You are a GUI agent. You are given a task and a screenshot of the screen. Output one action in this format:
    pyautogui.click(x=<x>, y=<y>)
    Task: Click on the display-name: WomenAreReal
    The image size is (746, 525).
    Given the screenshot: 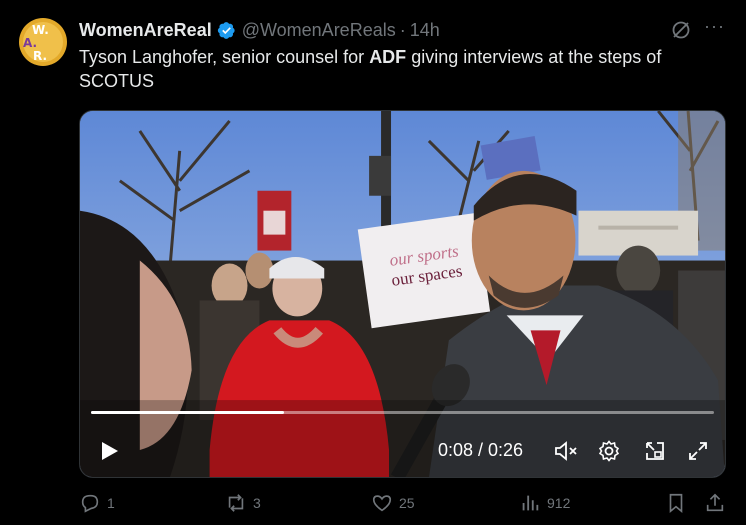 What is the action you would take?
    pyautogui.click(x=145, y=30)
    